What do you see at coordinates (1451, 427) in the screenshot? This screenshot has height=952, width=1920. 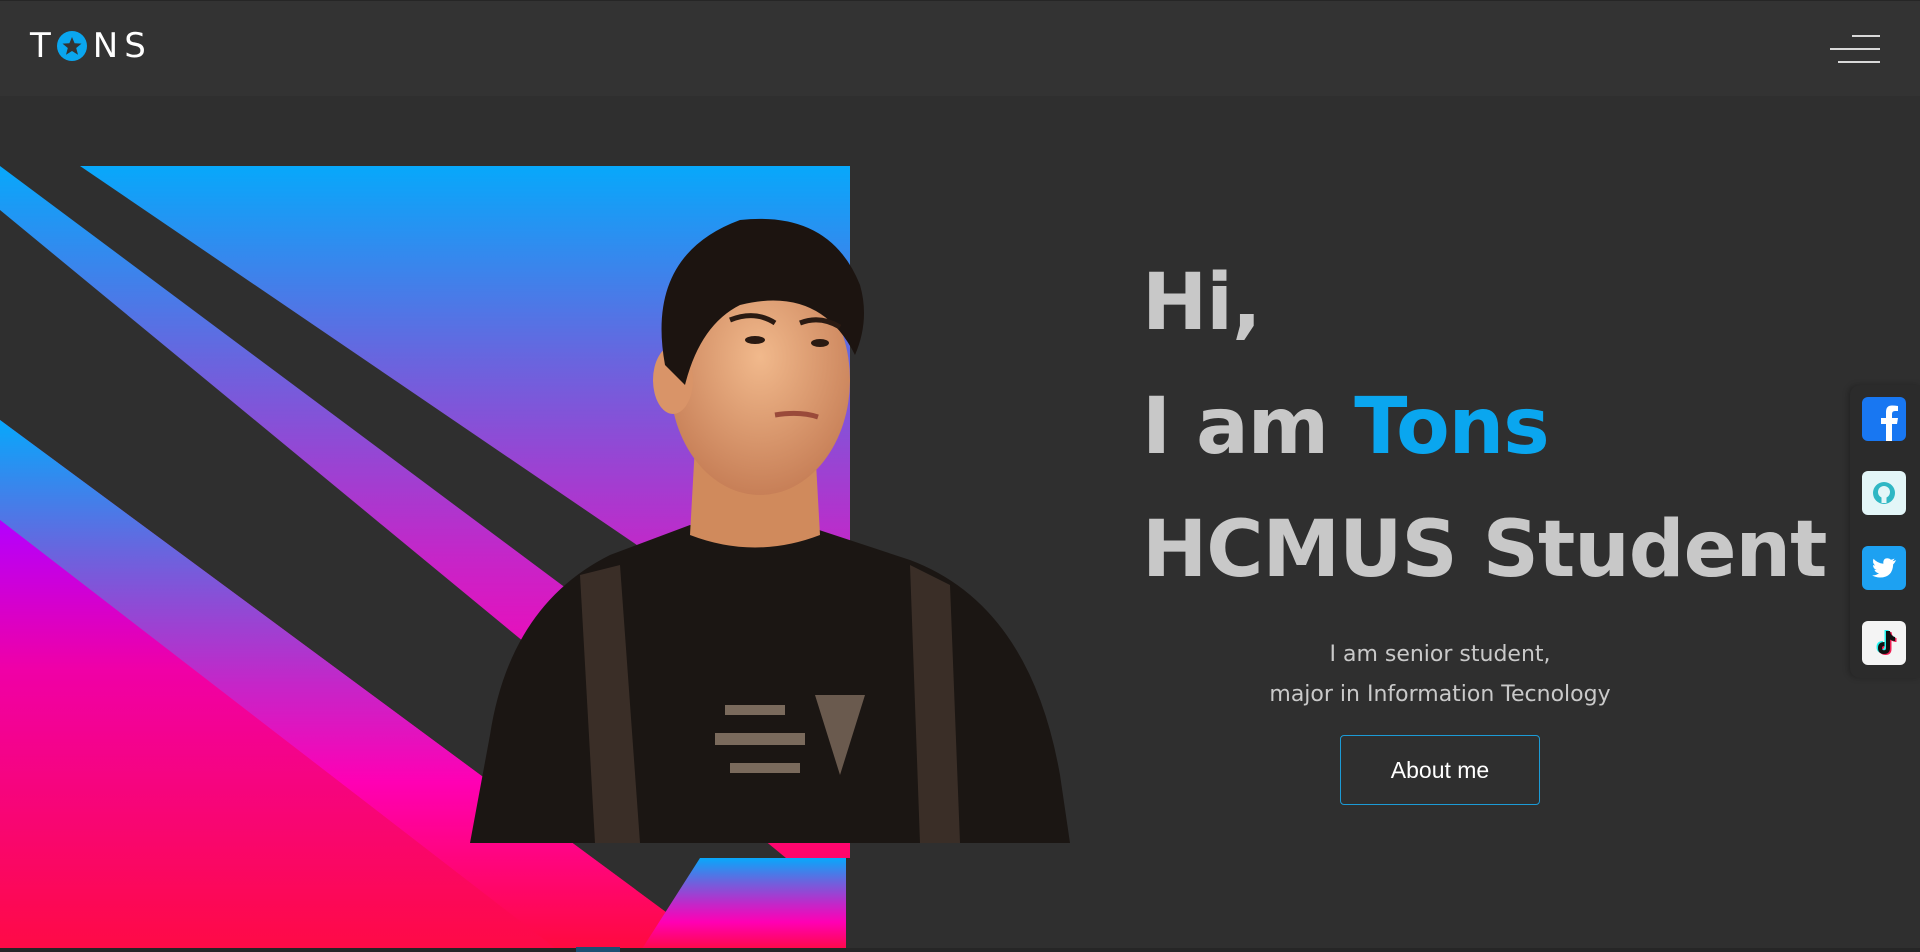 I see `intro-name: Tons` at bounding box center [1451, 427].